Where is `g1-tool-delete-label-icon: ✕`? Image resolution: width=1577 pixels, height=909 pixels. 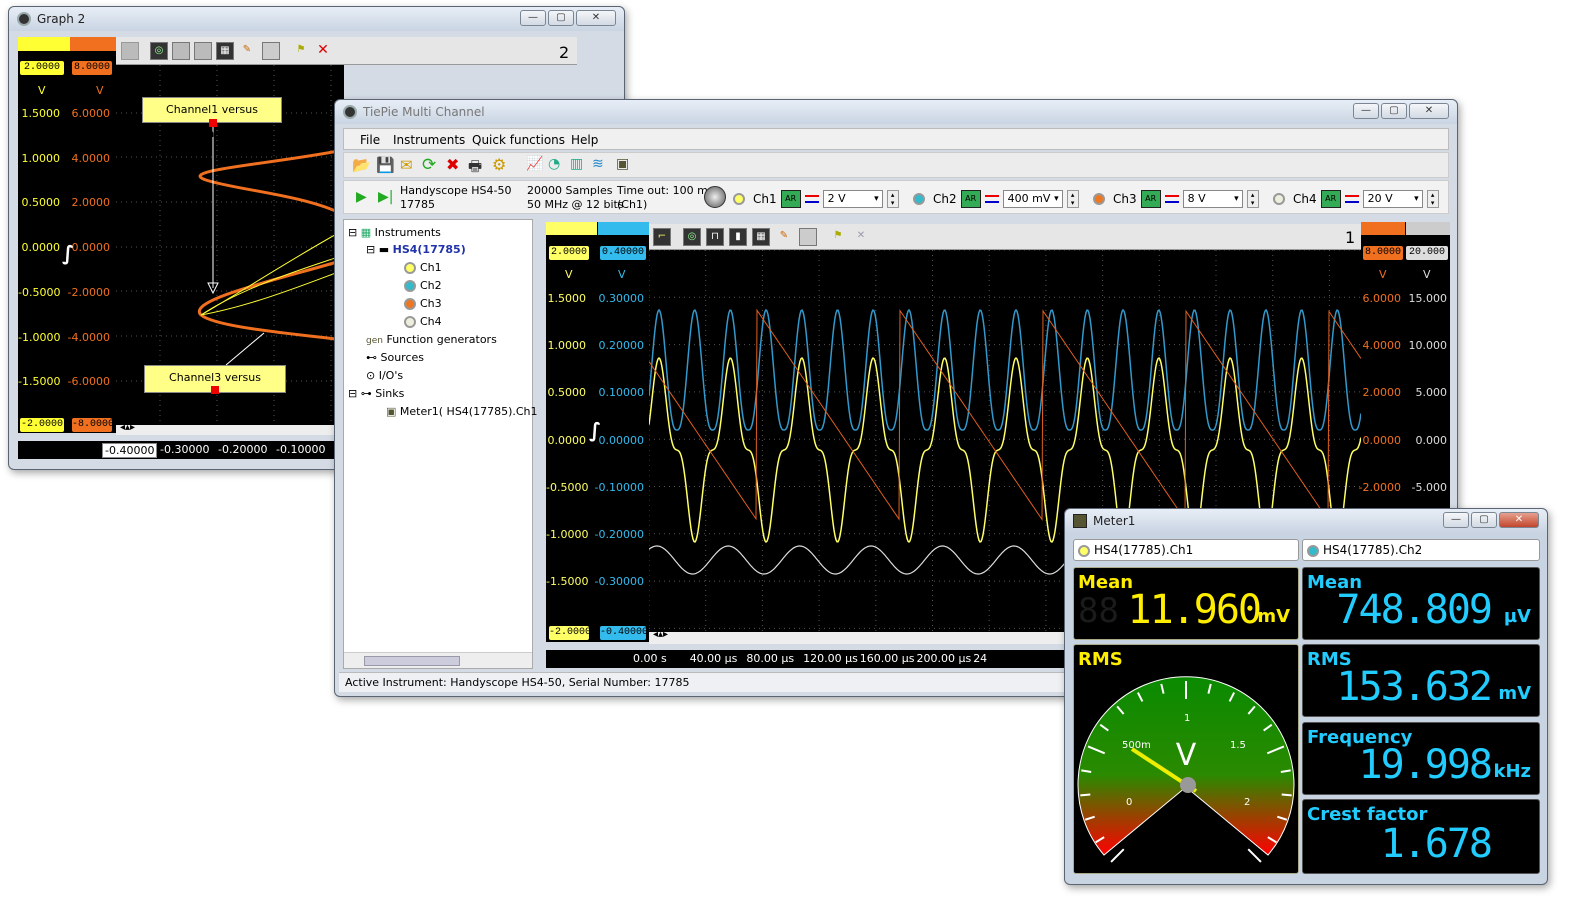 g1-tool-delete-label-icon: ✕ is located at coordinates (861, 237).